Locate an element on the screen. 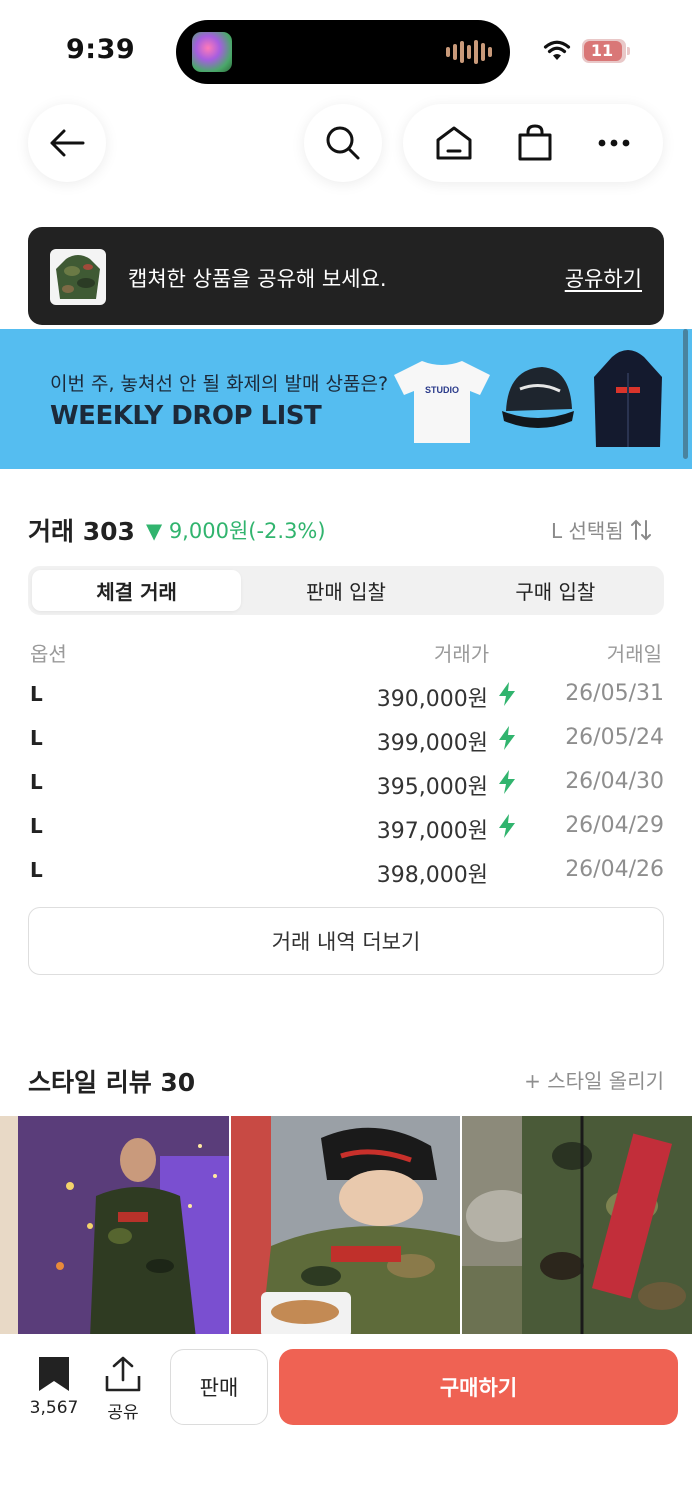  row-date: 26/04/29 is located at coordinates (614, 825).